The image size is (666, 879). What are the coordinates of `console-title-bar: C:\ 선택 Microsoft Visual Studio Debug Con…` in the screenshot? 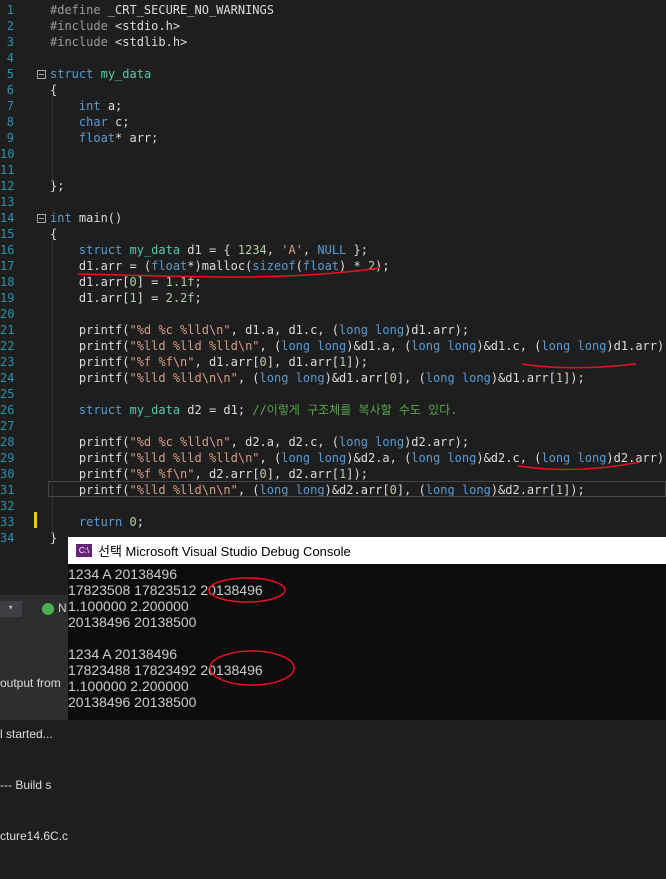 It's located at (367, 550).